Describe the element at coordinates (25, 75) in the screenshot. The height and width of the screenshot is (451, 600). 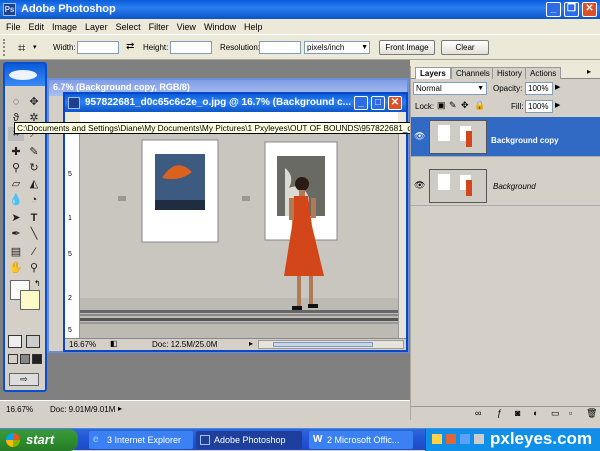
I see `toolbox-header` at that location.